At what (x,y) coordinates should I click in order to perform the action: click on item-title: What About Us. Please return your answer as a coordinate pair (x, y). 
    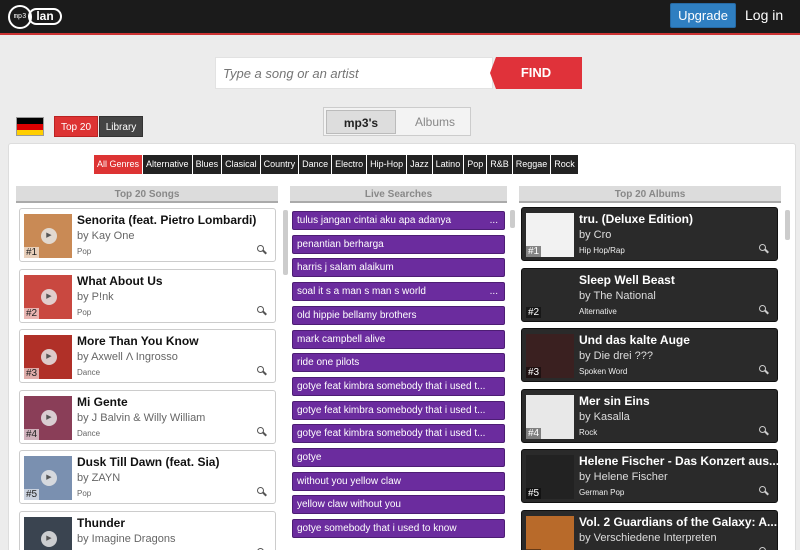
    Looking at the image, I should click on (120, 281).